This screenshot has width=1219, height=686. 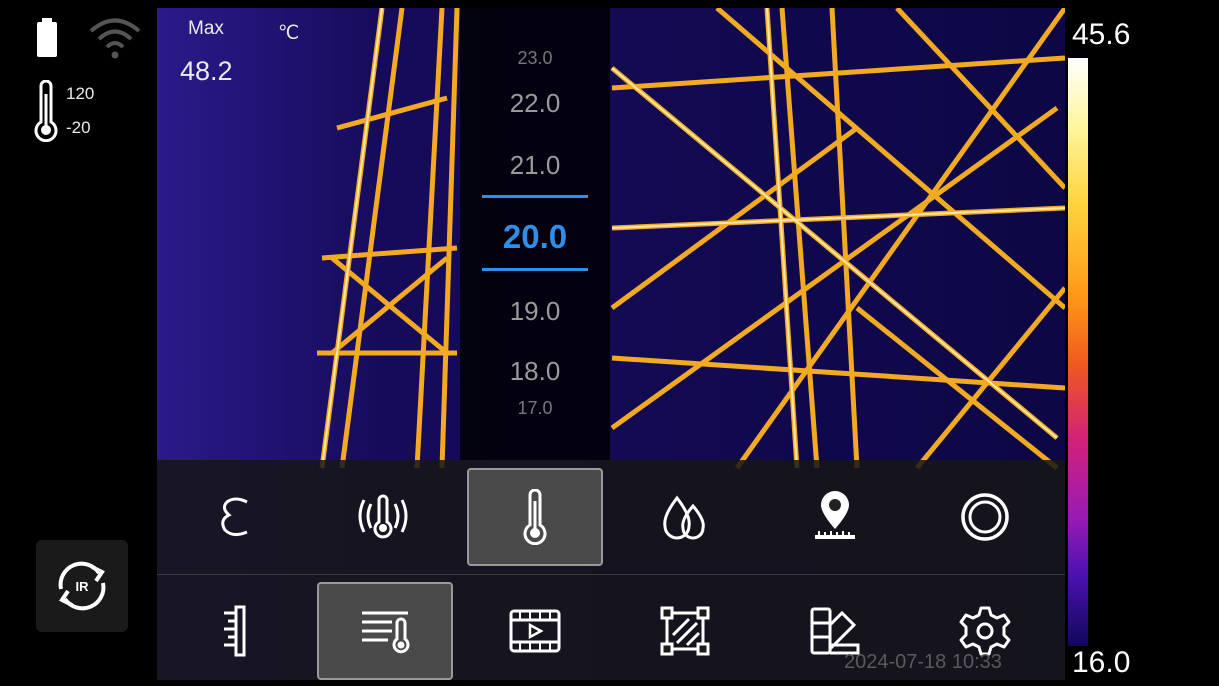 I want to click on toolbar-divider, so click(x=611, y=574).